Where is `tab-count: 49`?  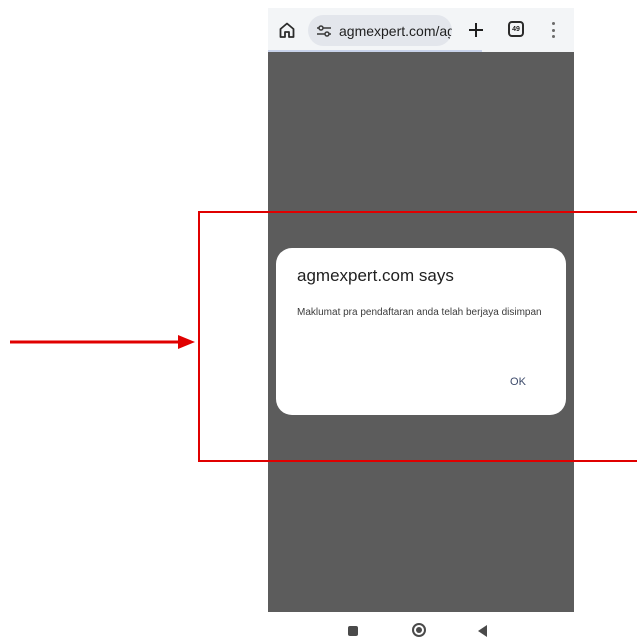 tab-count: 49 is located at coordinates (516, 29).